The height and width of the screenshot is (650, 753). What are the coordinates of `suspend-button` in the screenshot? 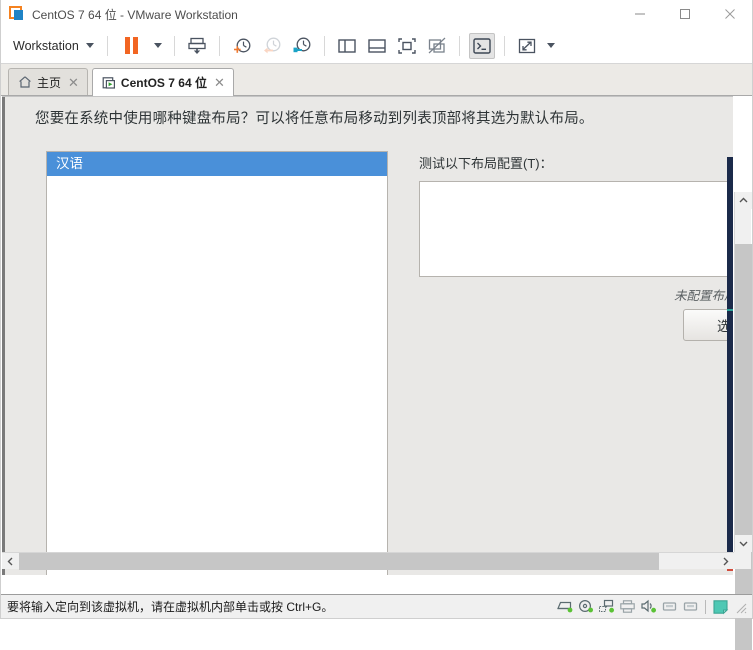 It's located at (132, 46).